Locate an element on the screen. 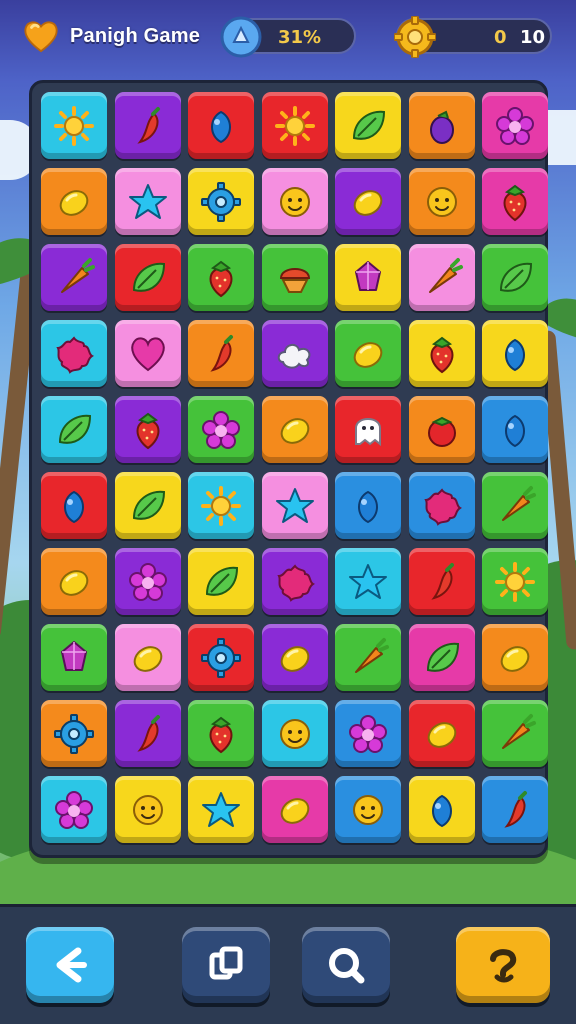 This screenshot has height=1024, width=576. search-icon is located at coordinates (347, 966).